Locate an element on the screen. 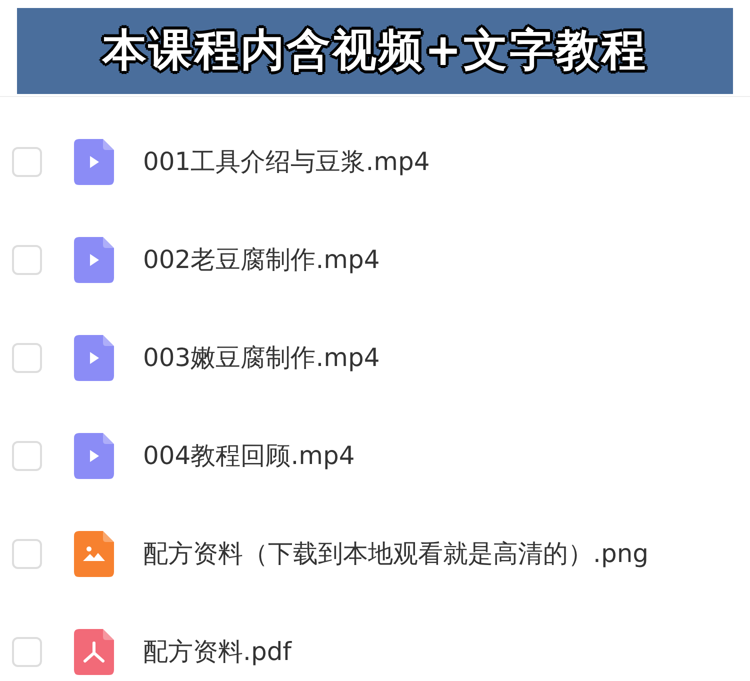 This screenshot has height=681, width=750. image-file-icon is located at coordinates (94, 554).